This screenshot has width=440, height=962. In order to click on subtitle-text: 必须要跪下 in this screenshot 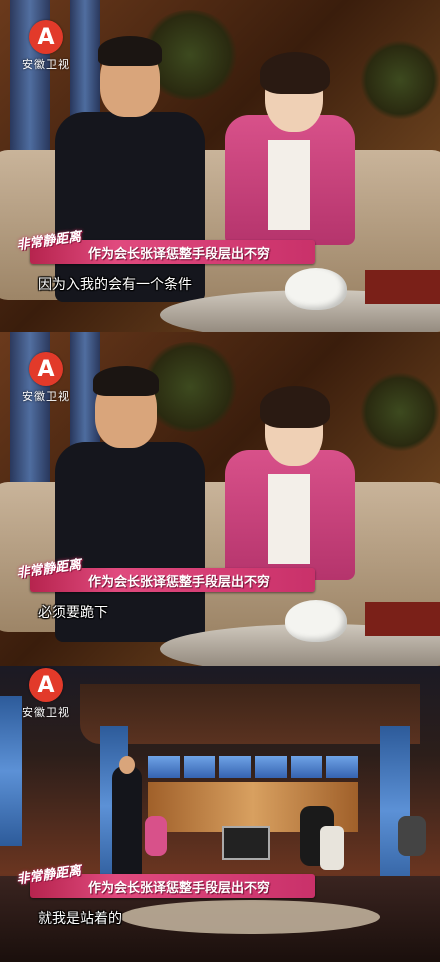, I will do `click(73, 613)`.